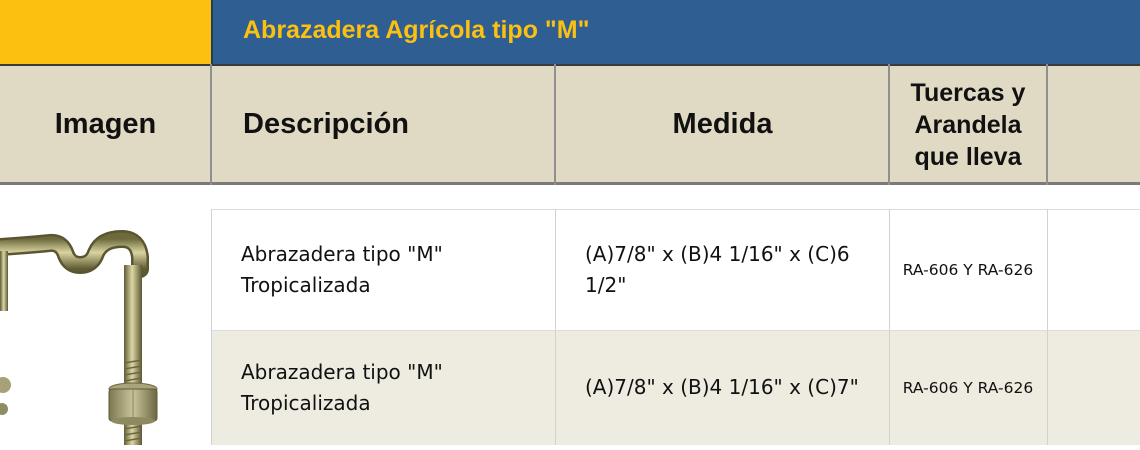 The image size is (1140, 450). I want to click on column-header-tuercas-line3: que lleva, so click(968, 156).